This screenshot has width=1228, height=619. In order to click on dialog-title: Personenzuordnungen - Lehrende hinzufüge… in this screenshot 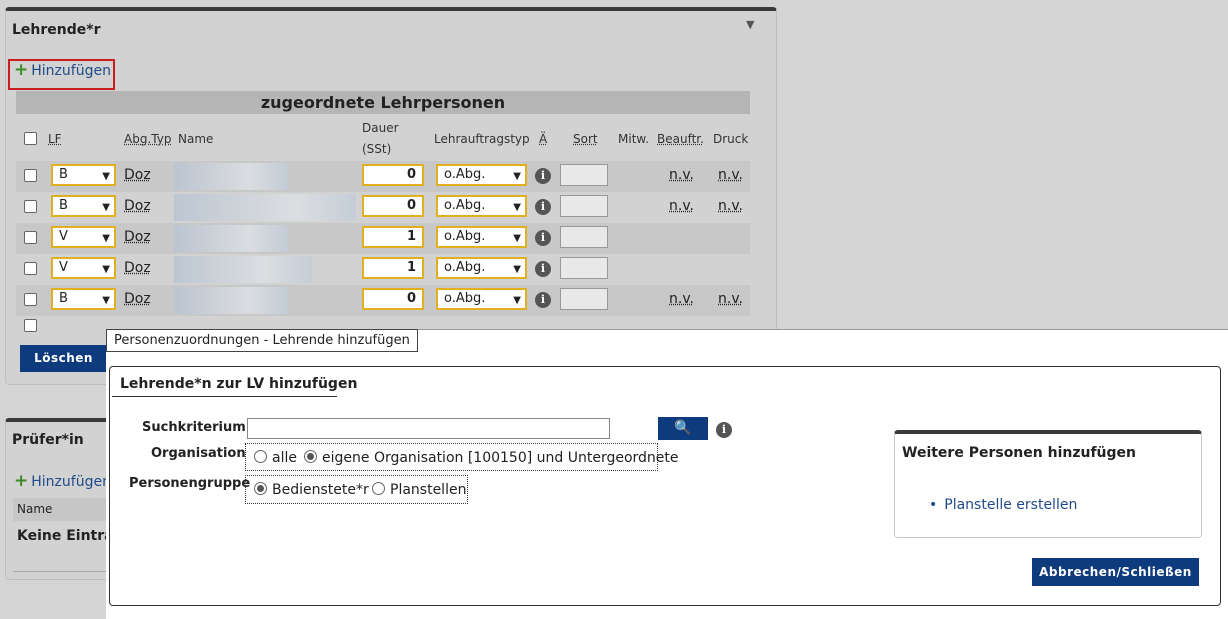, I will do `click(262, 340)`.